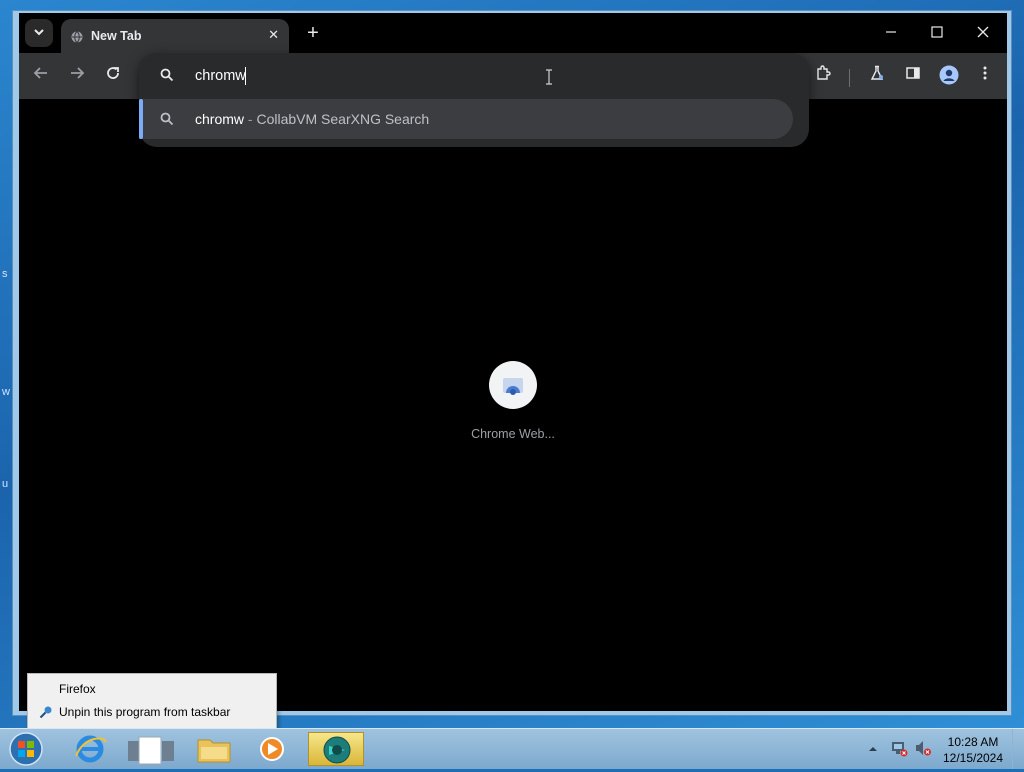 The height and width of the screenshot is (772, 1024). Describe the element at coordinates (549, 79) in the screenshot. I see `mouse-cursor` at that location.